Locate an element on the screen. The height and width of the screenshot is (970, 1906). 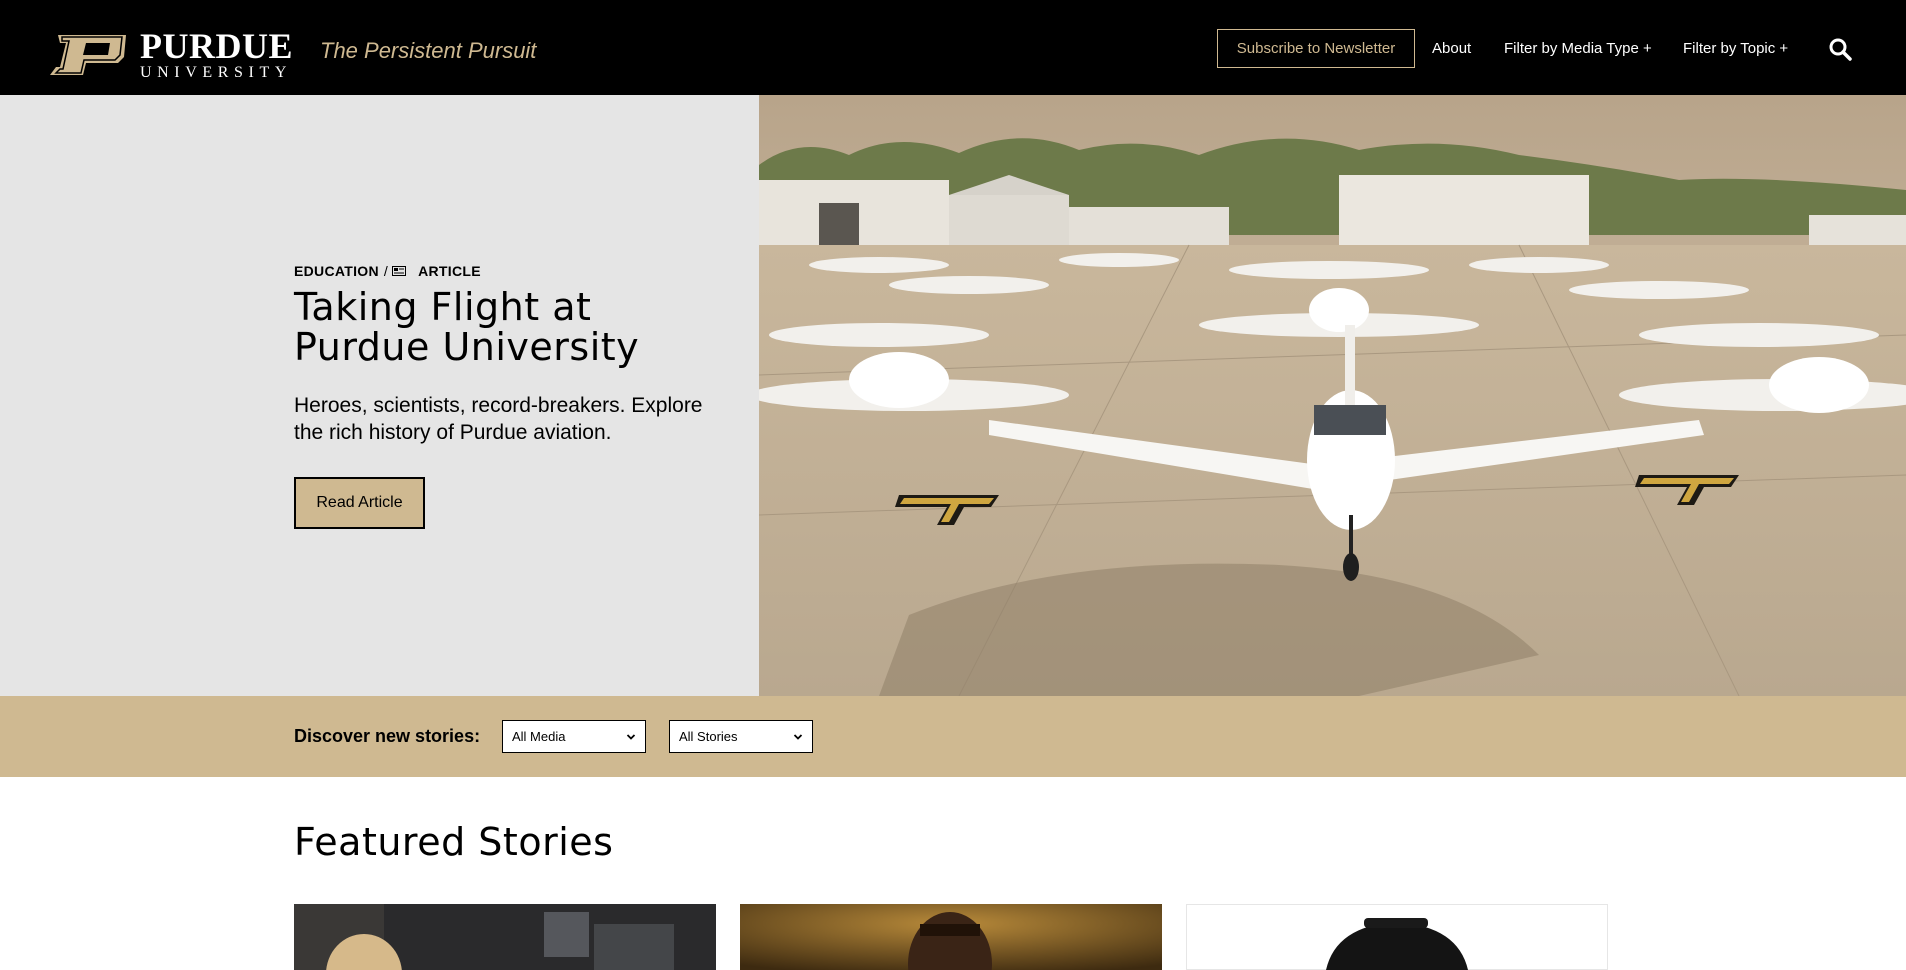
stories-select-value: All Stories is located at coordinates (708, 736).